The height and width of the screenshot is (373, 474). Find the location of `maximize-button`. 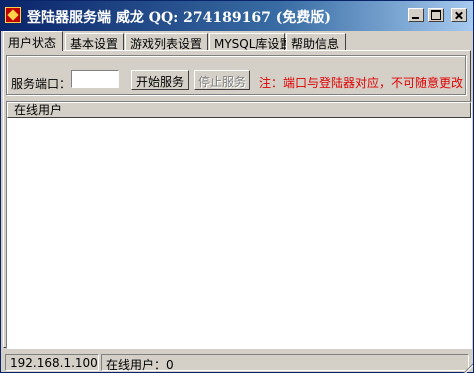

maximize-button is located at coordinates (436, 15).